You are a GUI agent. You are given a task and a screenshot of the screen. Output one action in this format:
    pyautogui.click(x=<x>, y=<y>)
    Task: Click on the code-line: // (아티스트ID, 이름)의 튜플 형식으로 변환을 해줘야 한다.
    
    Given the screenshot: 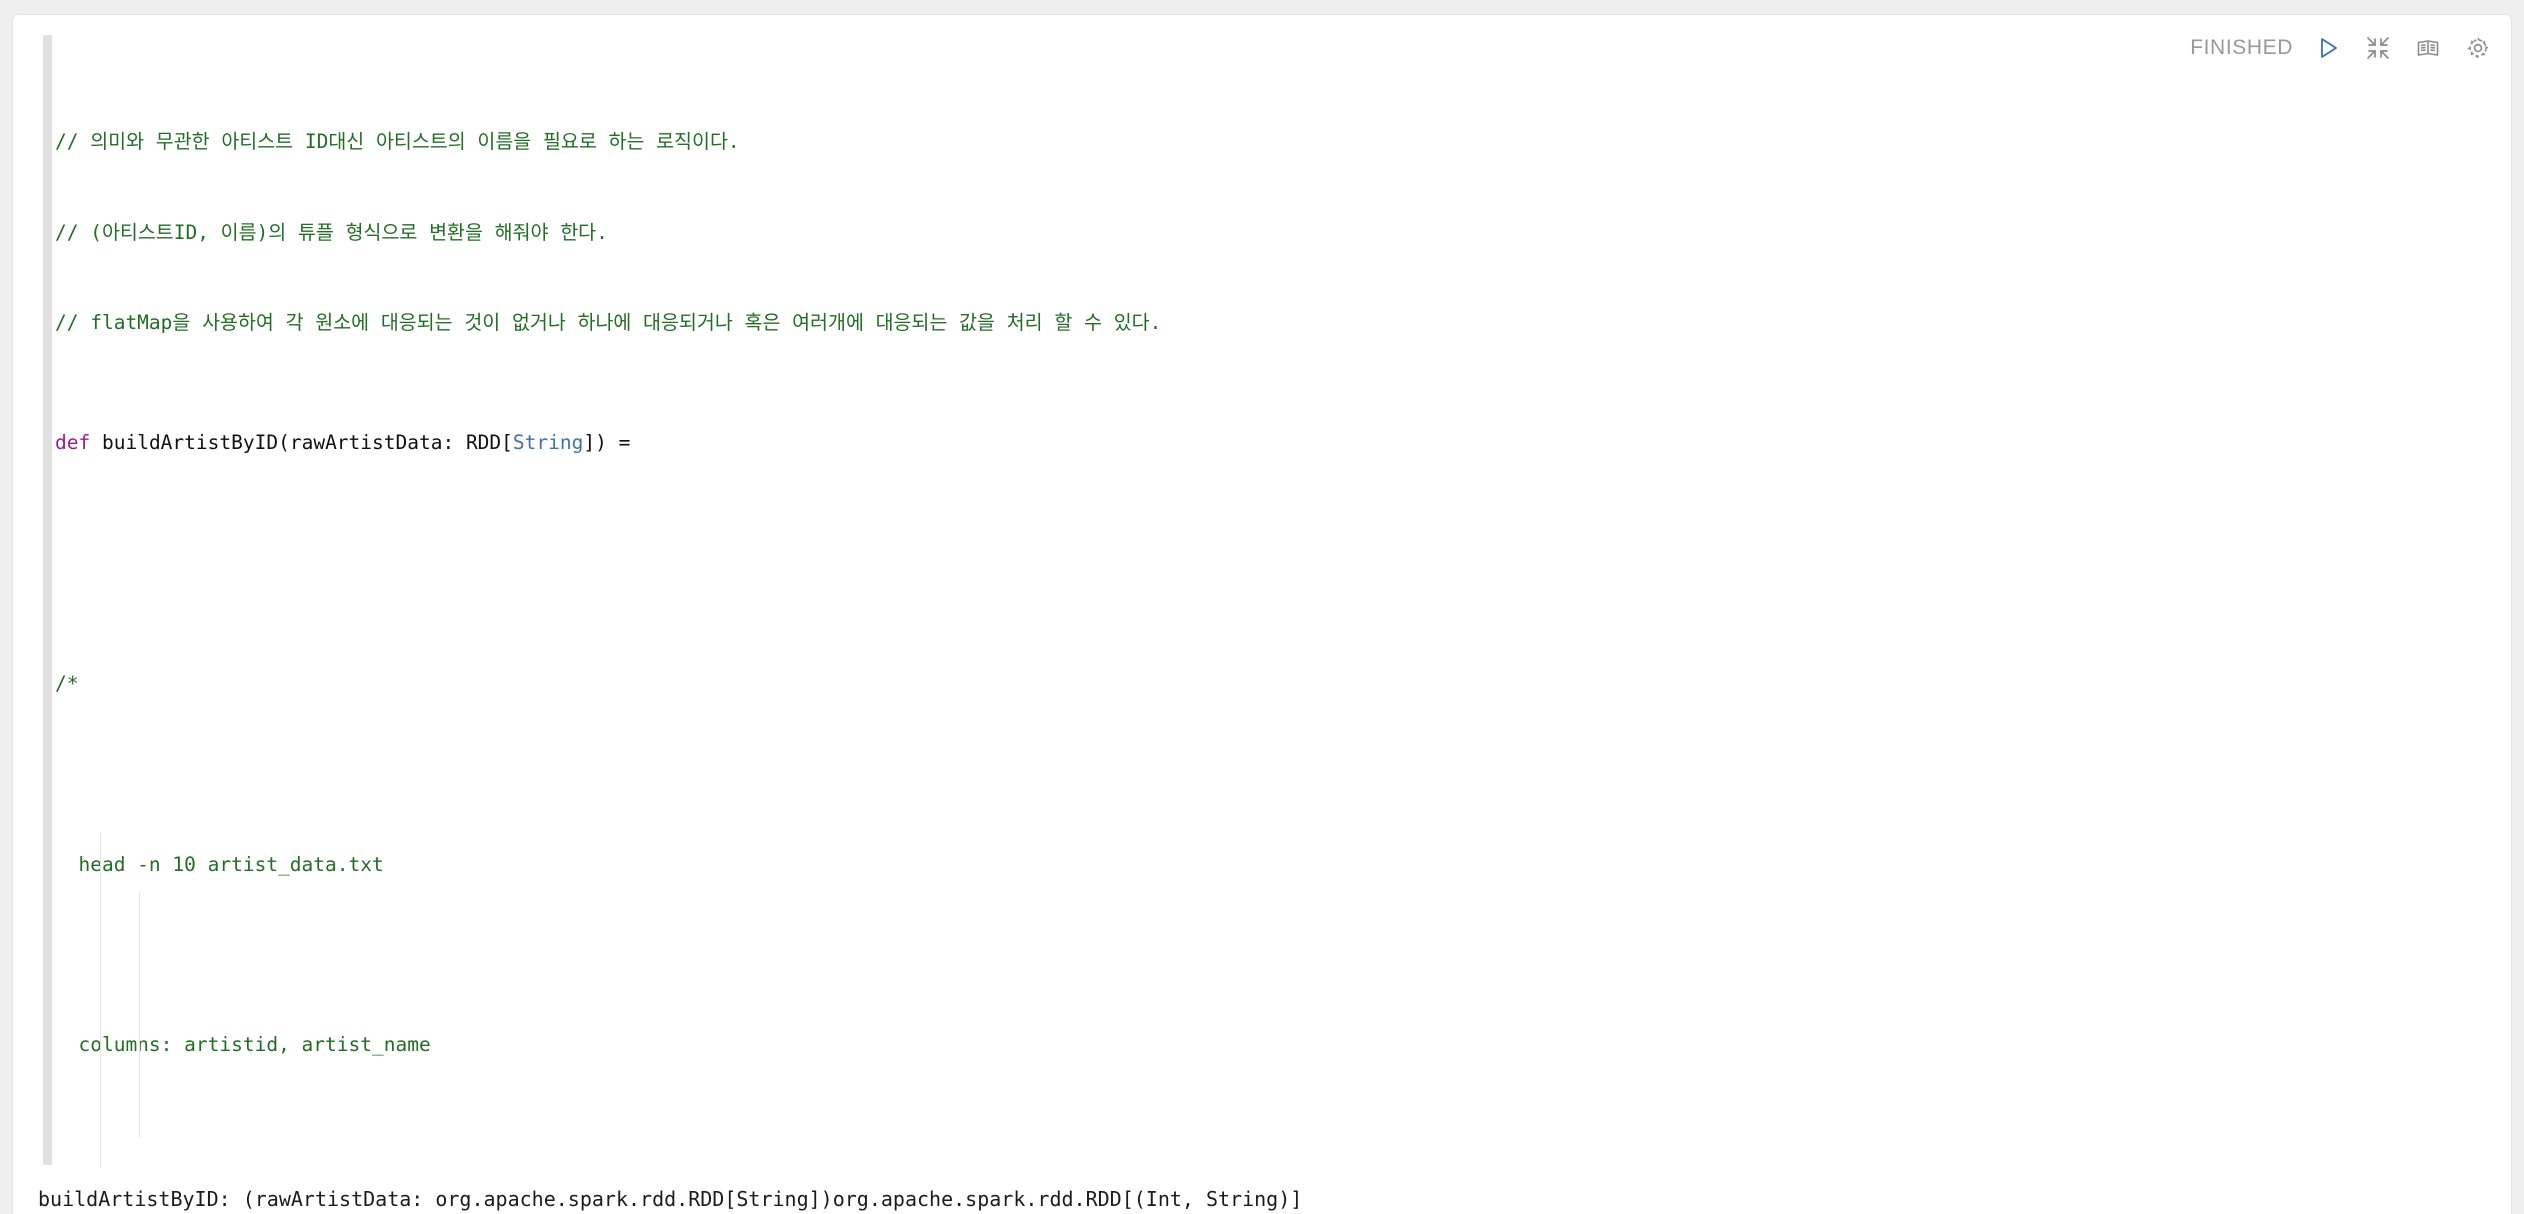 What is the action you would take?
    pyautogui.click(x=608, y=233)
    